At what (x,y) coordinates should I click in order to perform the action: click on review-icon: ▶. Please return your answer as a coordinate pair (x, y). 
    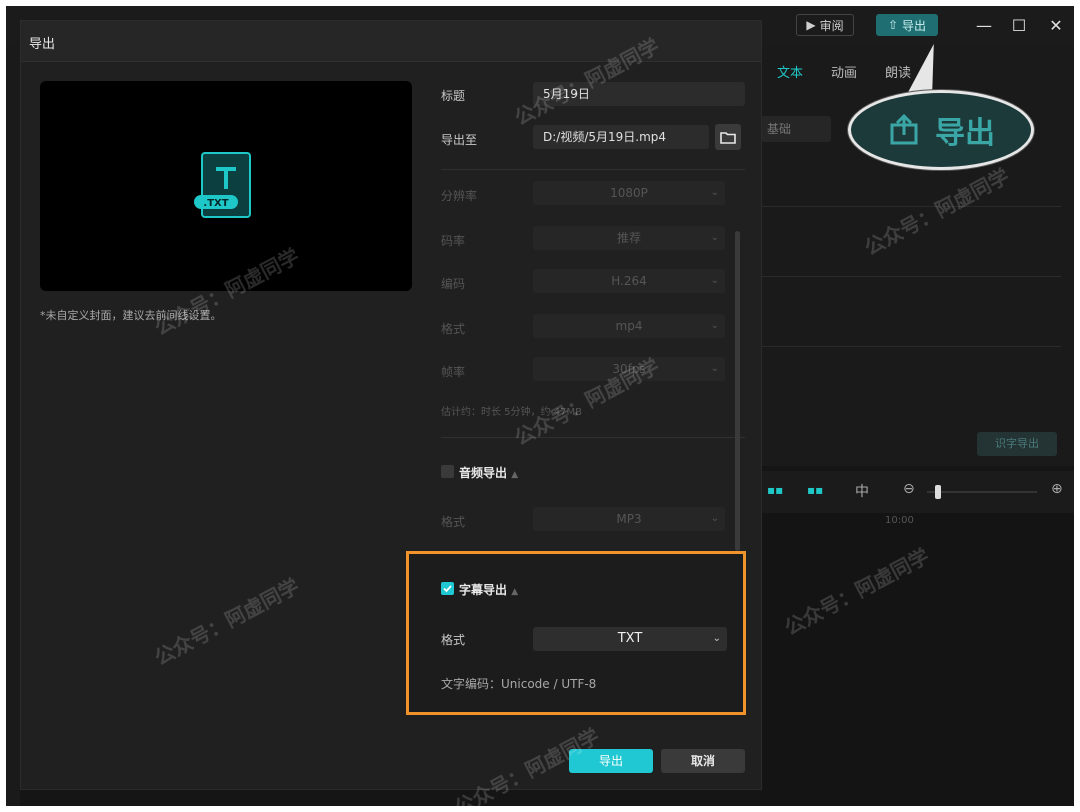
    Looking at the image, I should click on (811, 25).